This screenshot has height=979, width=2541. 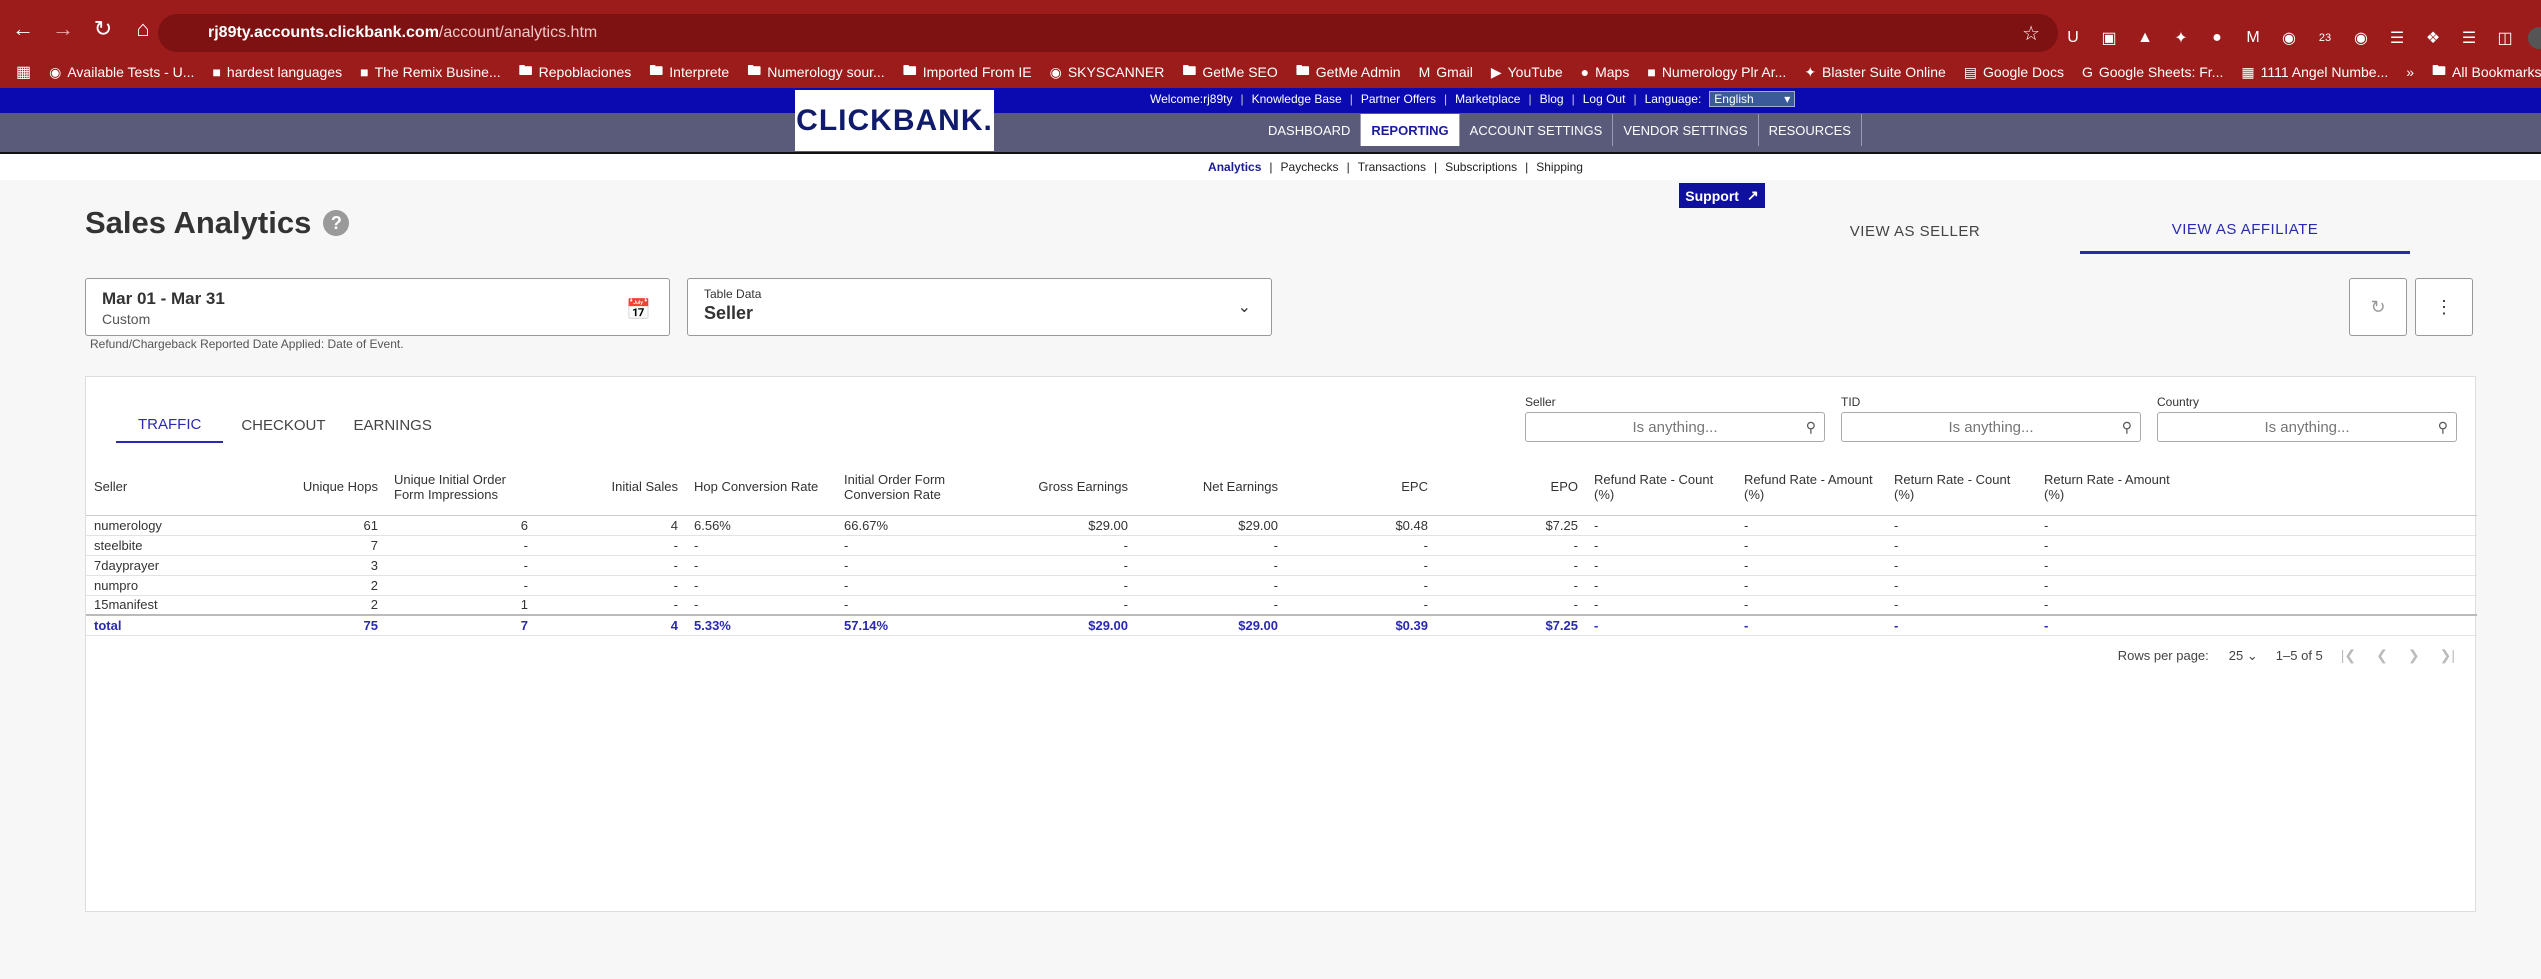 What do you see at coordinates (1527, 72) in the screenshot?
I see `bookmark-item: ▶ YouTube` at bounding box center [1527, 72].